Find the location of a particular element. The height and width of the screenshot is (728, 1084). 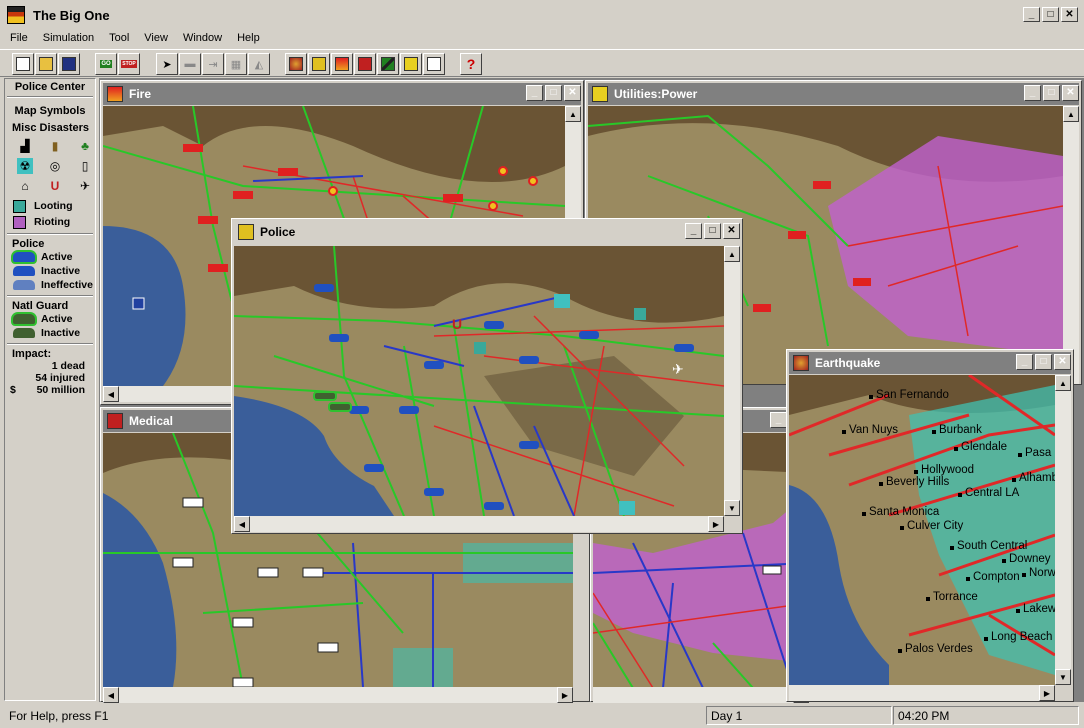

medical-icon is located at coordinates (115, 421).